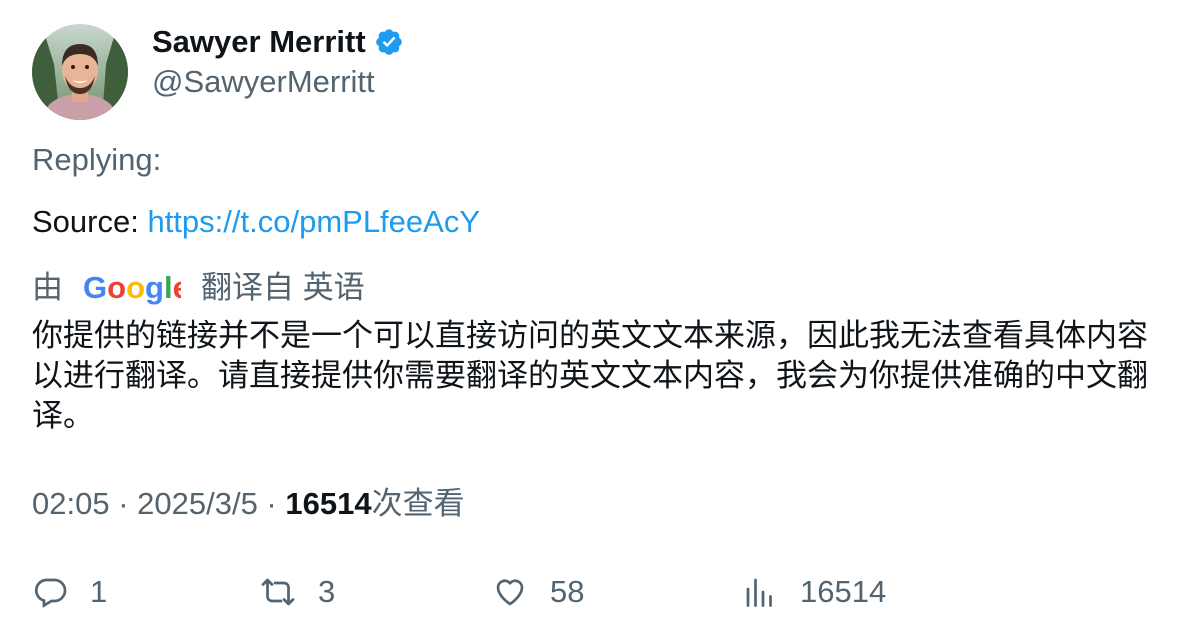 This screenshot has width=1196, height=638. I want to click on source-link: https://t.co/pmPLfeeAcY, so click(313, 221).